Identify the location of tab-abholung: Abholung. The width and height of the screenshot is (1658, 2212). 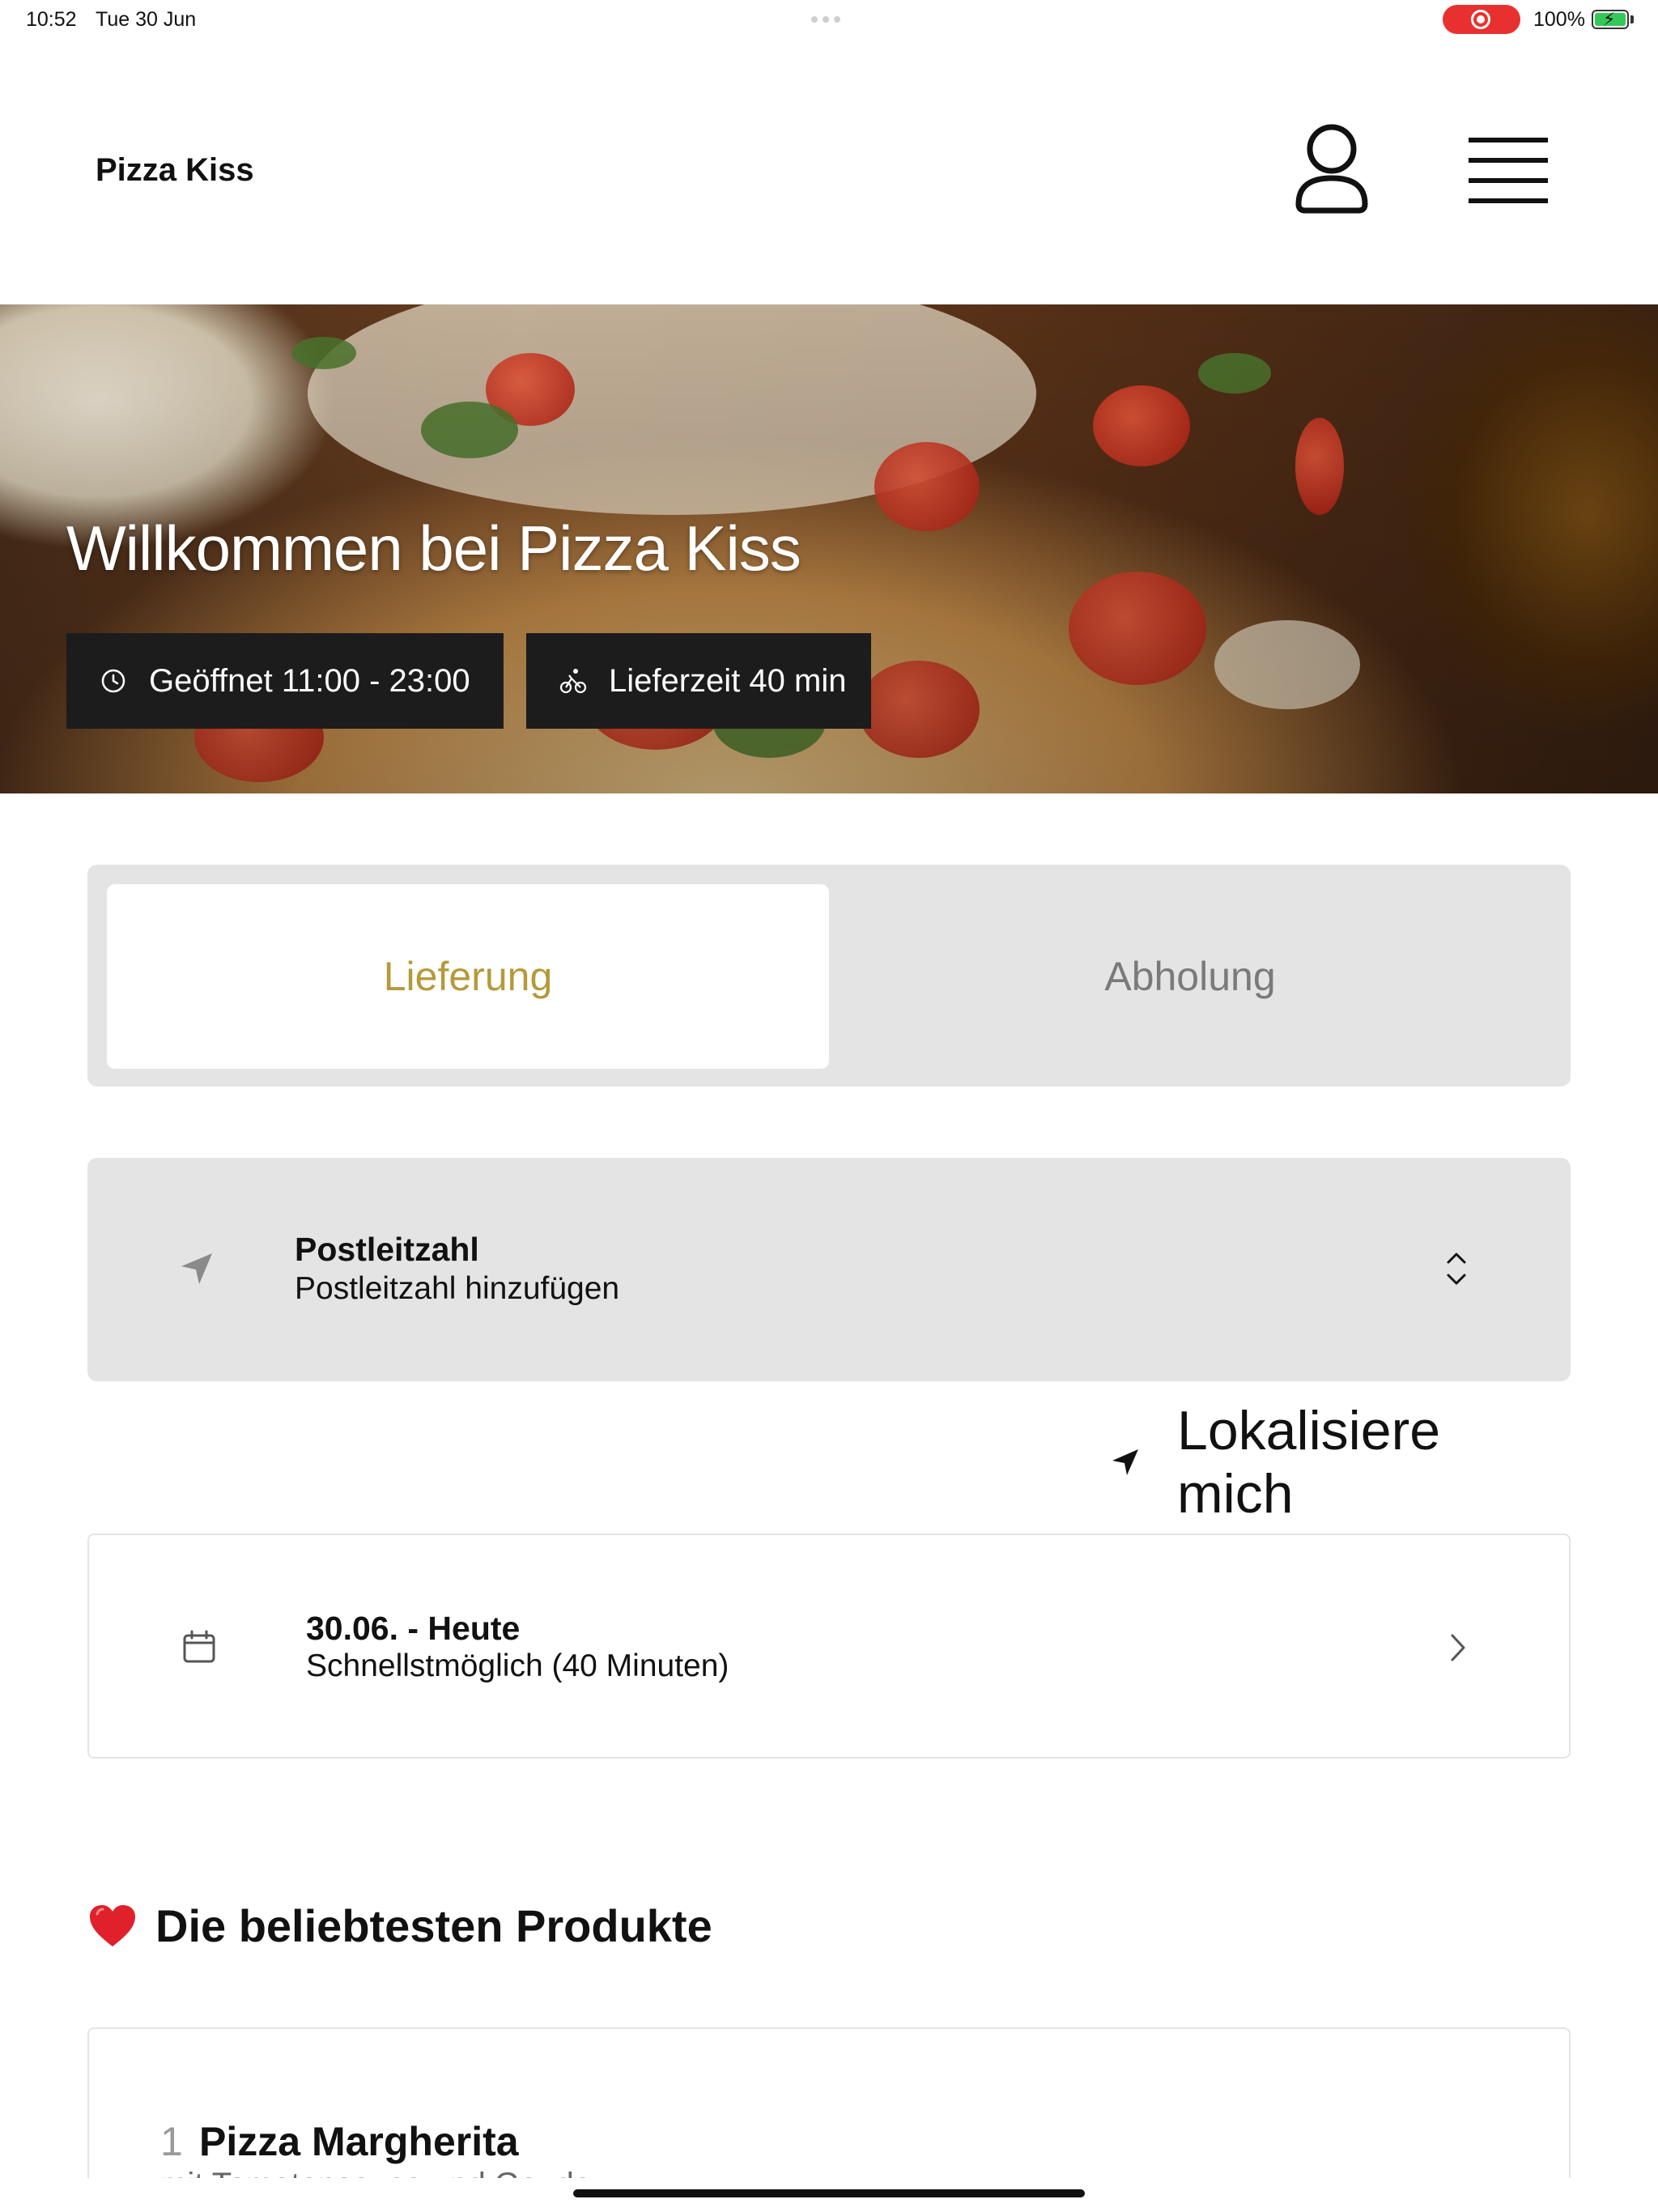
(1190, 977).